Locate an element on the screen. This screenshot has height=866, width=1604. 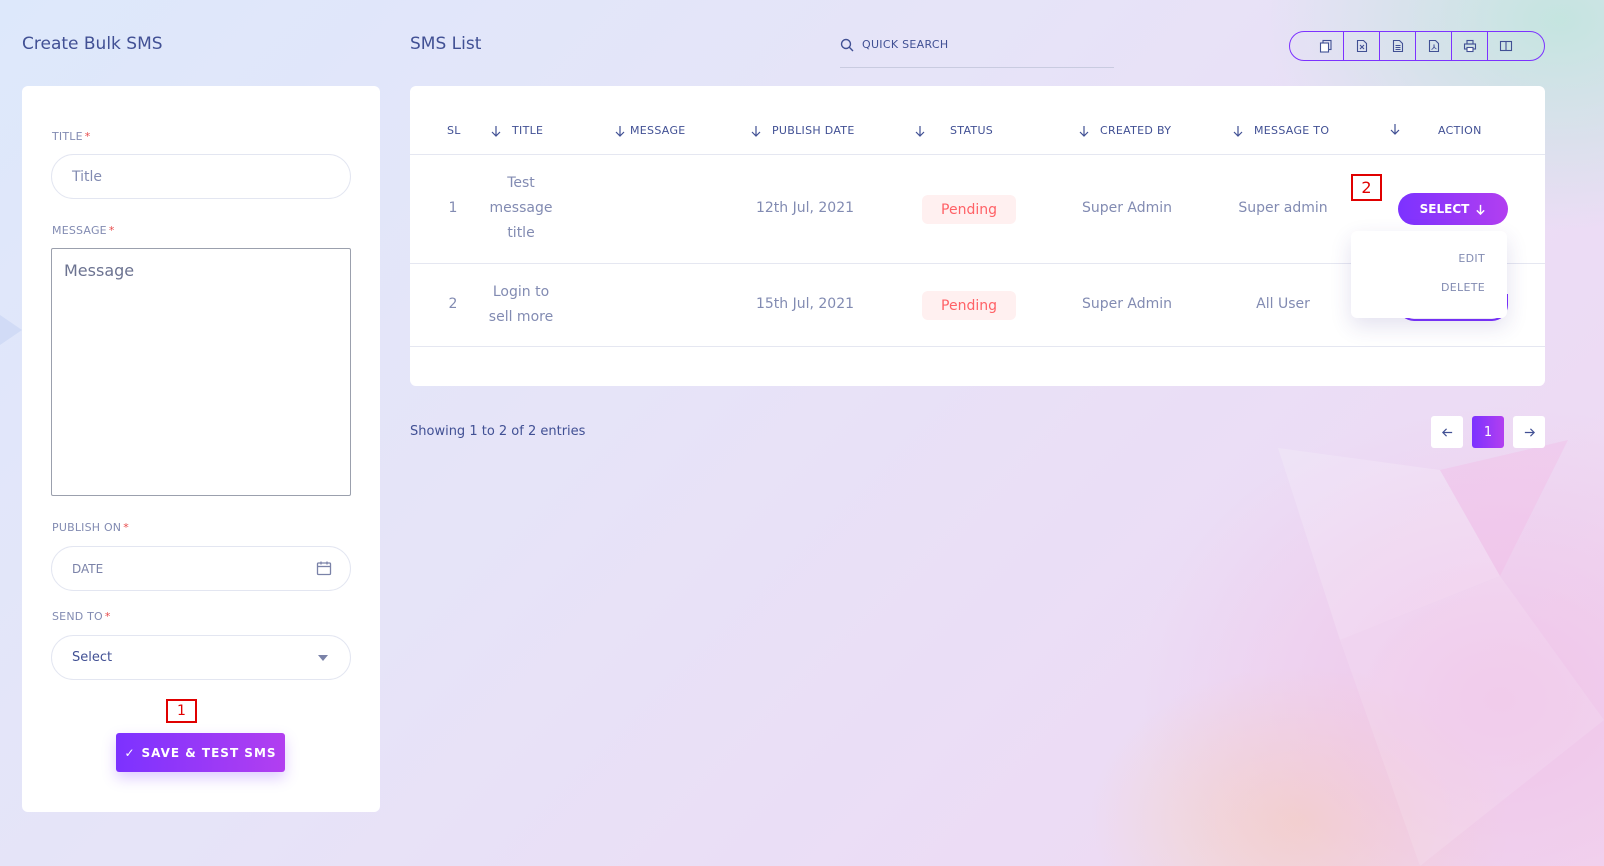
message-label: MESSAGE * is located at coordinates (83, 230).